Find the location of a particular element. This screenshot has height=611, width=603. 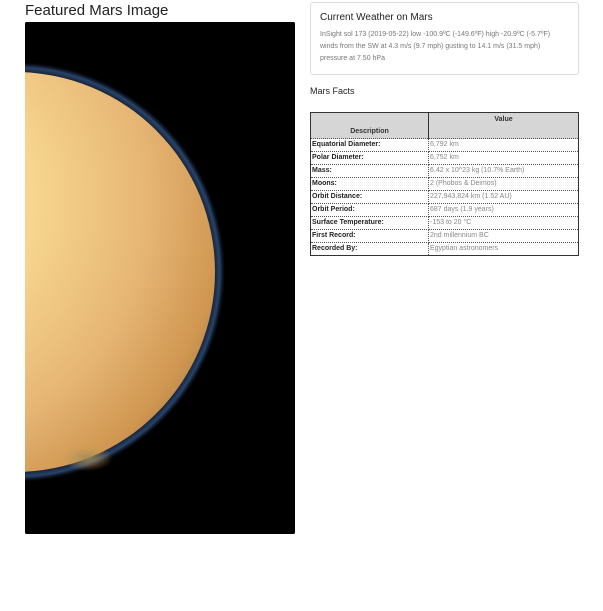

table-row: Mass: 6.42 x 10^23 kg (10.7% Earth) is located at coordinates (444, 171).